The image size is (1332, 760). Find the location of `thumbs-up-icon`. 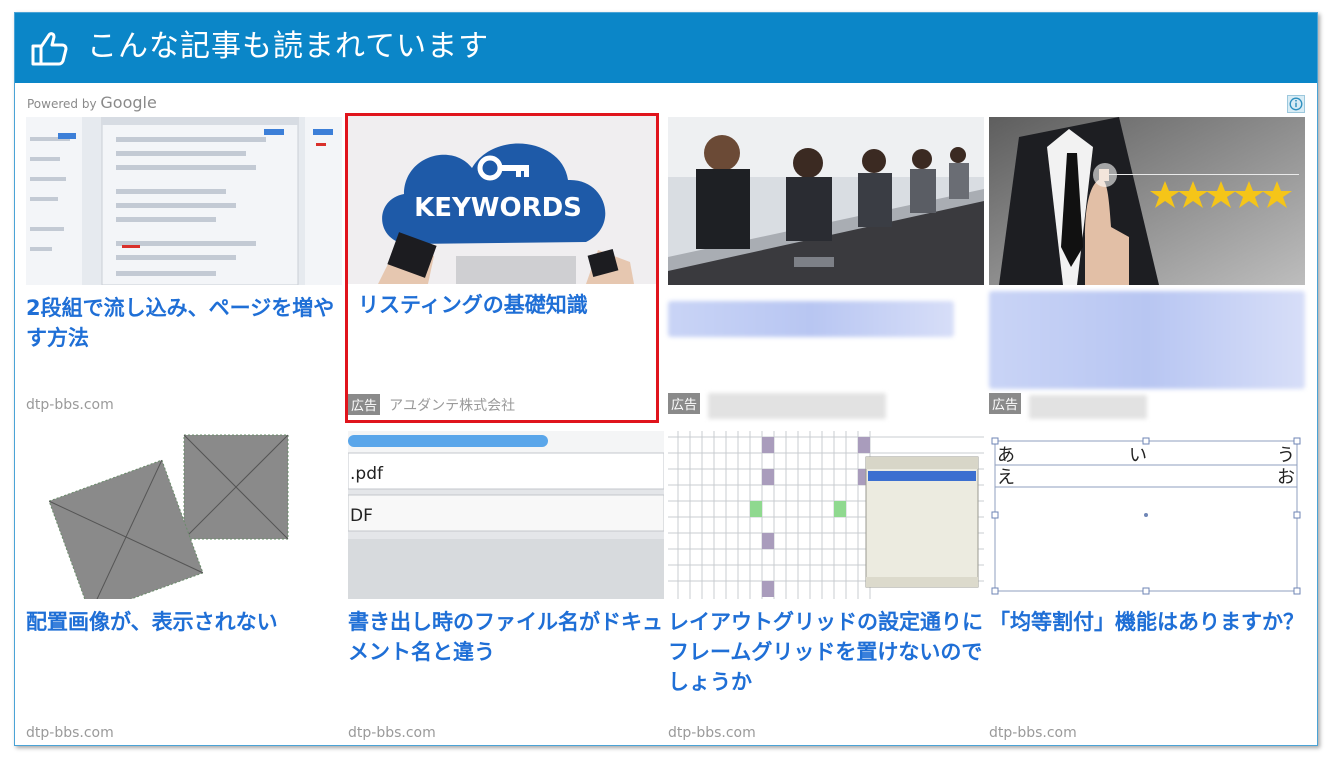

thumbs-up-icon is located at coordinates (49, 49).